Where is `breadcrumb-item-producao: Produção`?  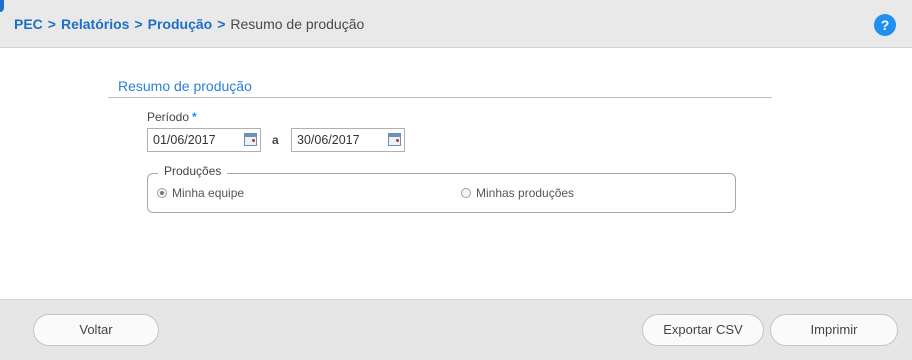 breadcrumb-item-producao: Produção is located at coordinates (180, 24).